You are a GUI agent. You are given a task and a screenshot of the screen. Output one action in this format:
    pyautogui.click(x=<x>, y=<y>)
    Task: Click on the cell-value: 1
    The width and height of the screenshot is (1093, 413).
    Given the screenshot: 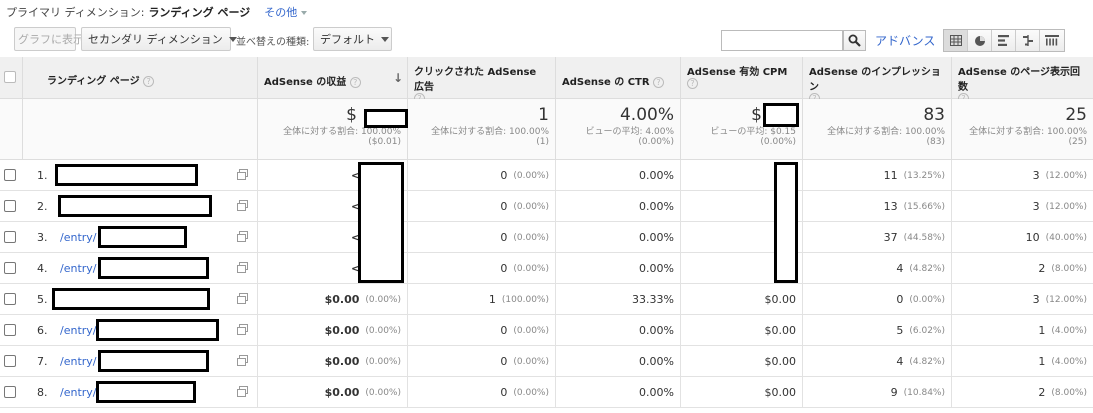 What is the action you would take?
    pyautogui.click(x=1042, y=361)
    